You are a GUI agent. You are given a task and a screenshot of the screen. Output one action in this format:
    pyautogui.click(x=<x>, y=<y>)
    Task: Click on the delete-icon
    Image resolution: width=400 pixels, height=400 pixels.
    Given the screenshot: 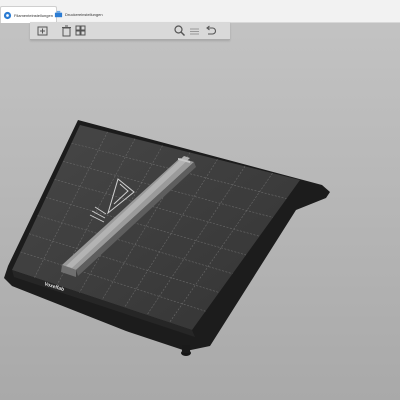 What is the action you would take?
    pyautogui.click(x=66, y=30)
    